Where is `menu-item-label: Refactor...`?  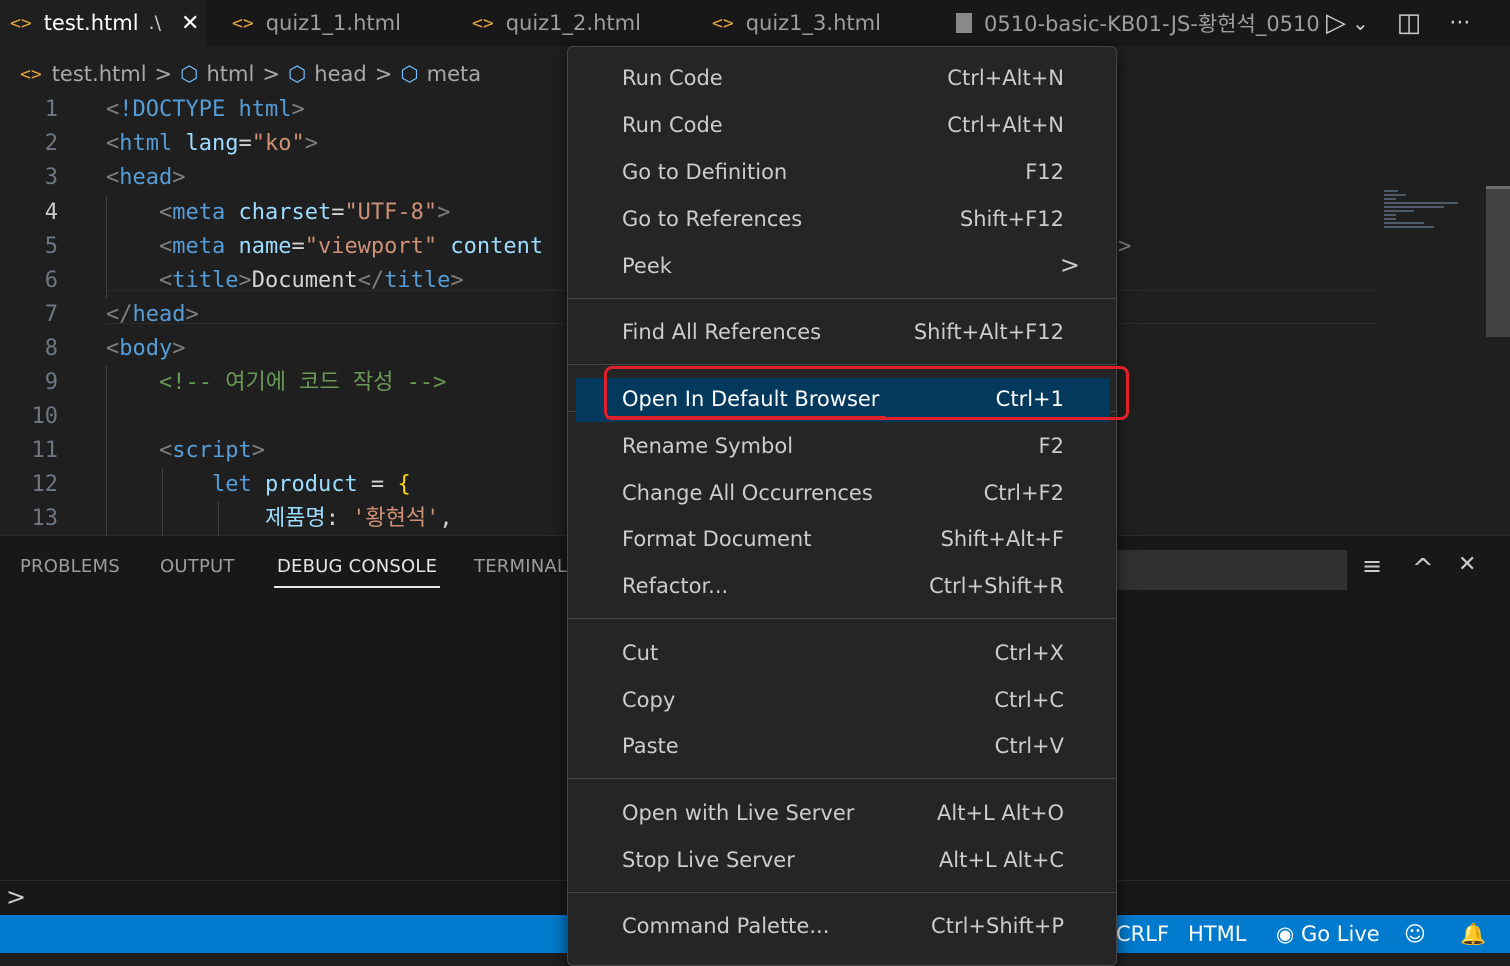 menu-item-label: Refactor... is located at coordinates (675, 586).